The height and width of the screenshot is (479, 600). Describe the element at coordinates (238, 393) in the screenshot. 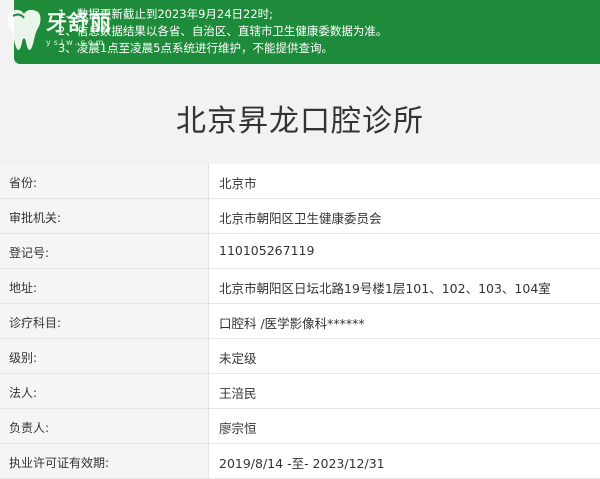

I see `row-value: 王涪民` at that location.